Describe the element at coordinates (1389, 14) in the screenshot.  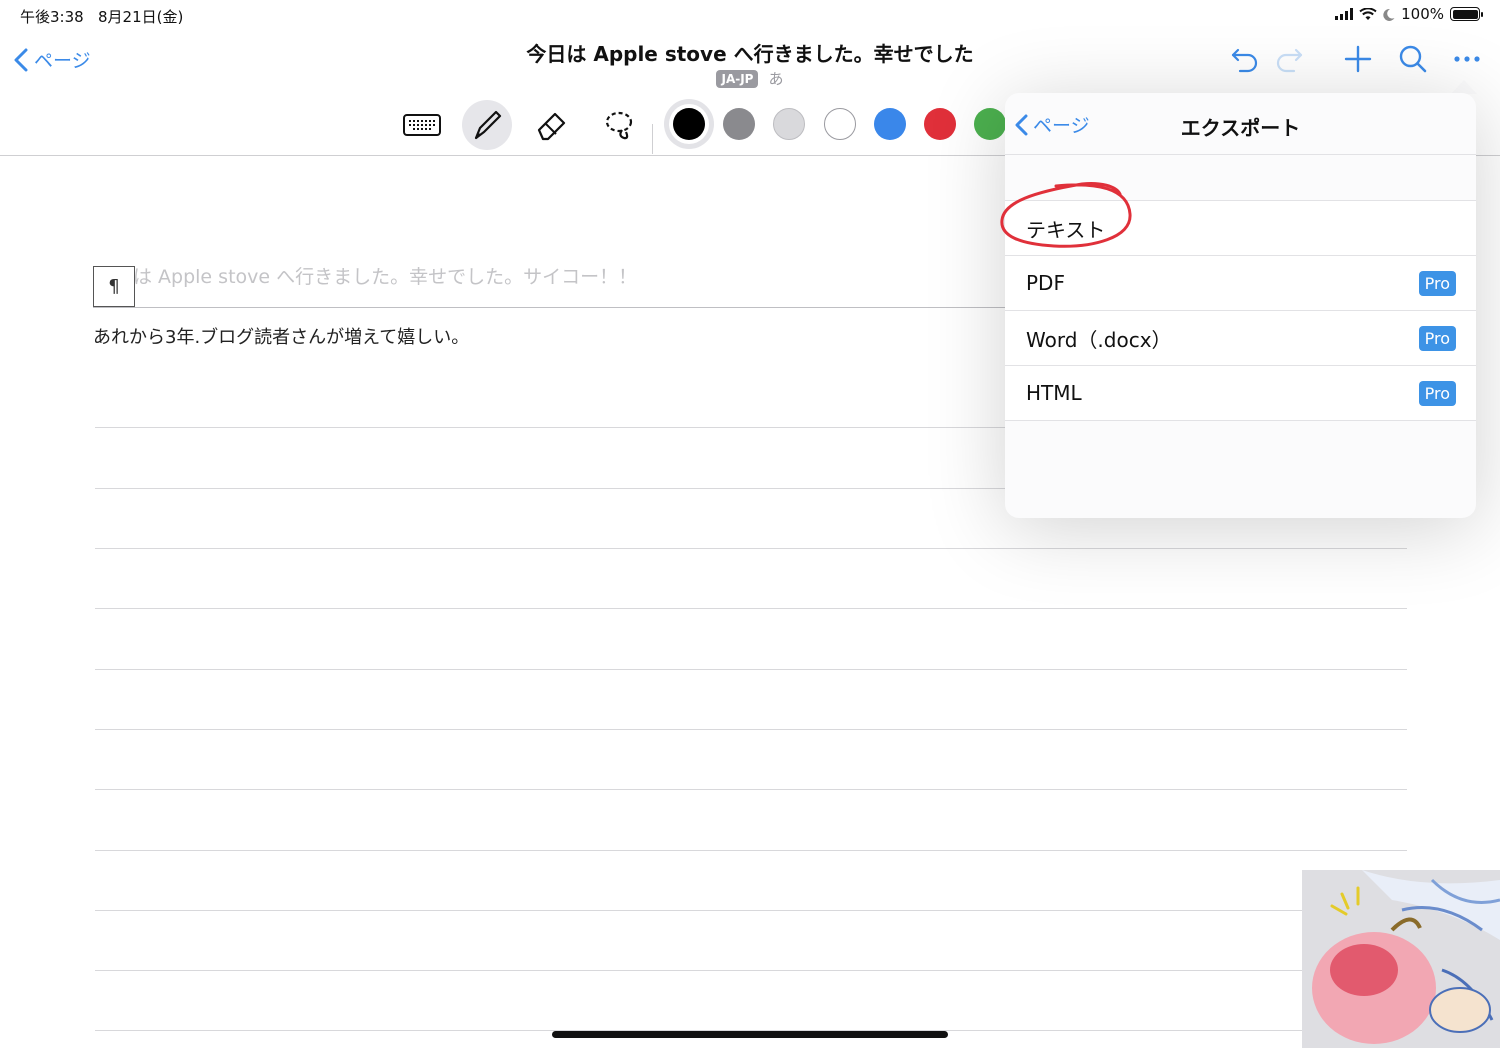
I see `moon-icon` at that location.